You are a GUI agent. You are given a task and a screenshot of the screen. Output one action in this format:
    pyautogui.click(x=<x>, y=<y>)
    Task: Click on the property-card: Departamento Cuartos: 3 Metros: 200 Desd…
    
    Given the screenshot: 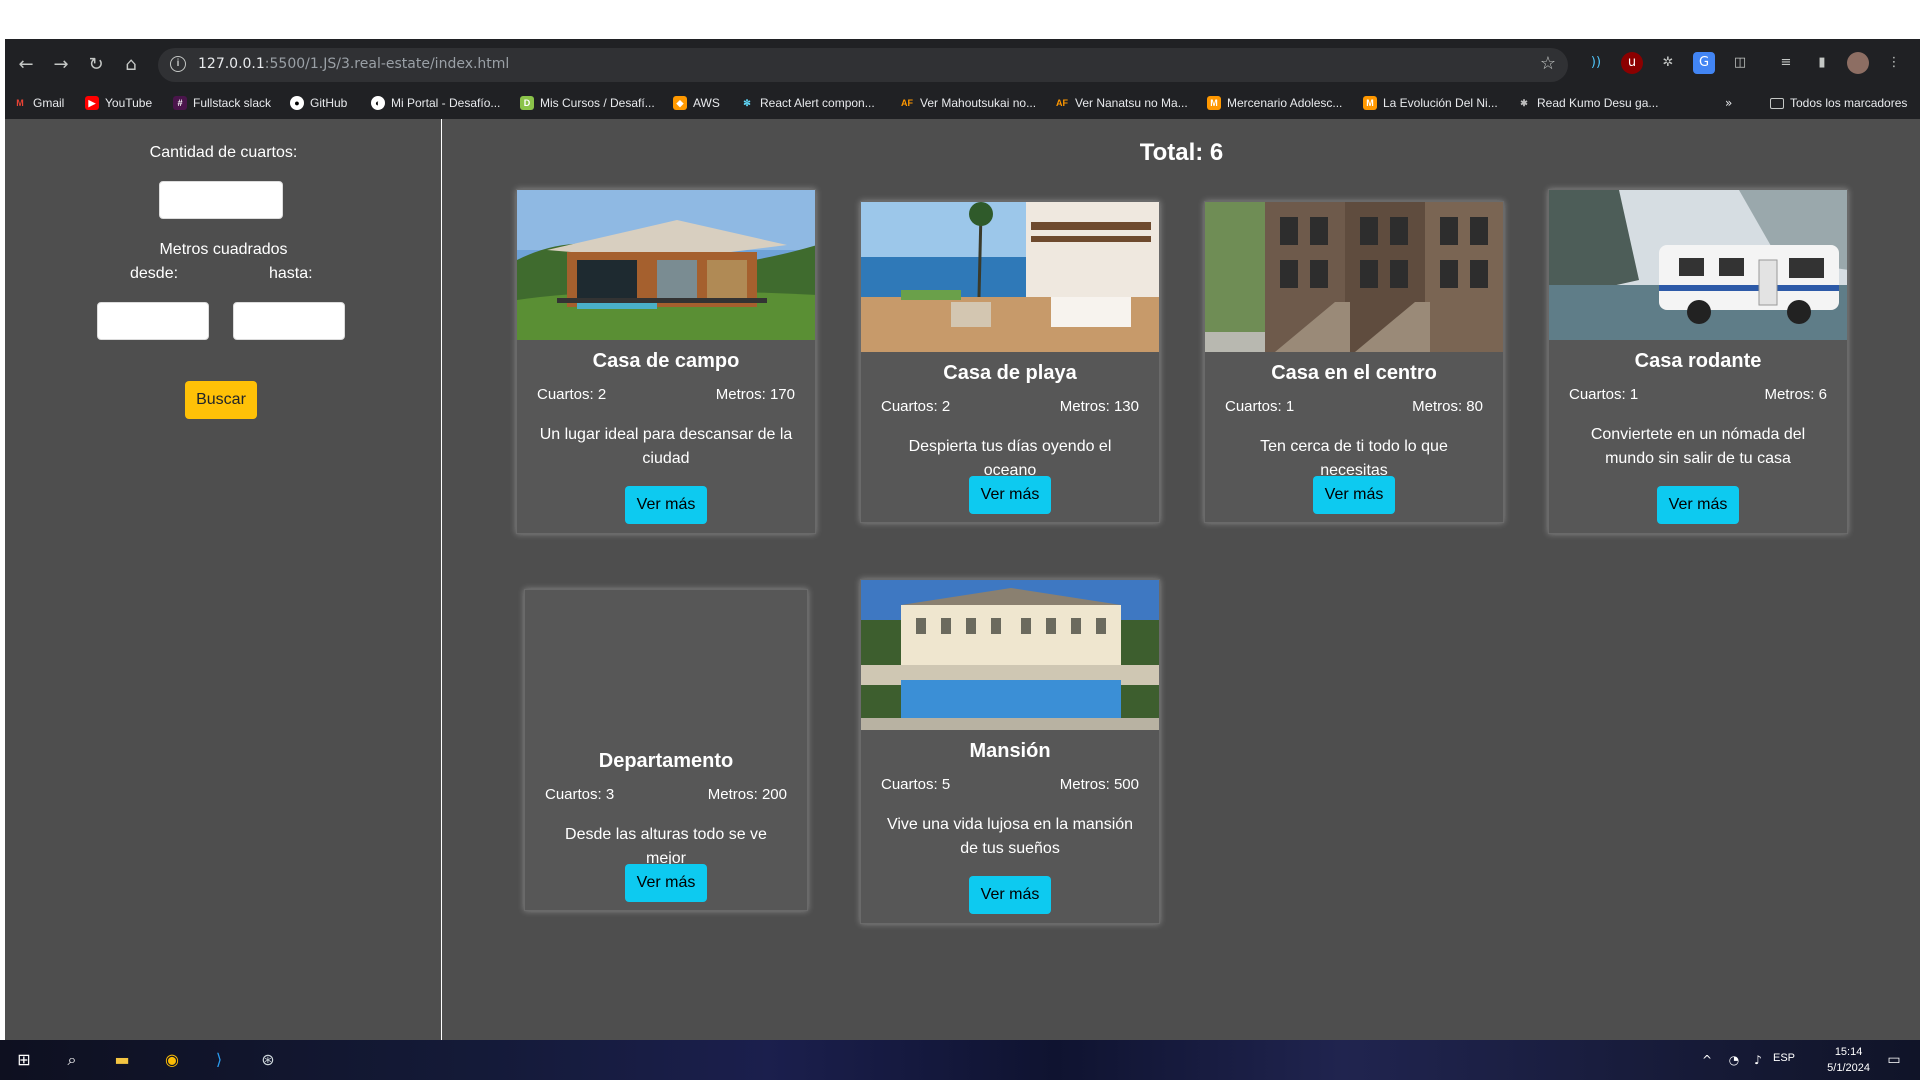 What is the action you would take?
    pyautogui.click(x=666, y=750)
    